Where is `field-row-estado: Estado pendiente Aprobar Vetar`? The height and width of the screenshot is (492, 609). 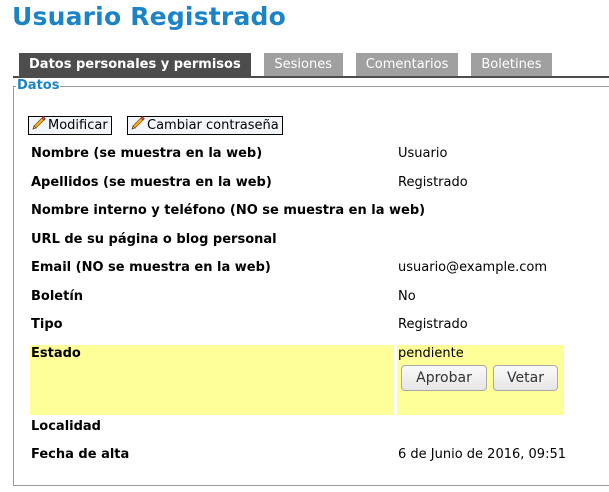 field-row-estado: Estado pendiente Aprobar Vetar is located at coordinates (297, 380).